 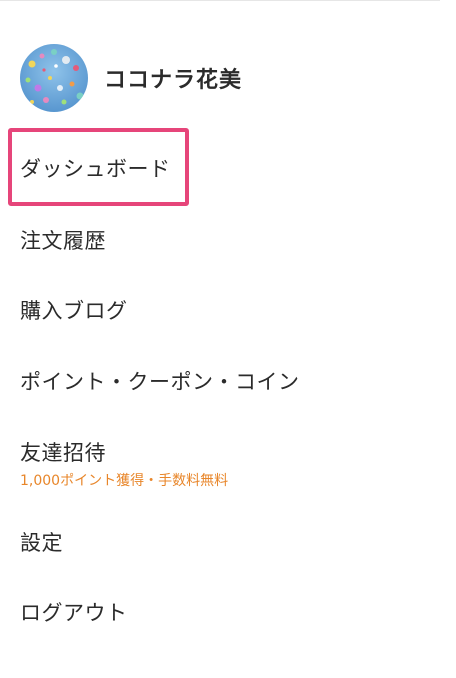 What do you see at coordinates (74, 613) in the screenshot?
I see `menu-item-logout: ログアウト` at bounding box center [74, 613].